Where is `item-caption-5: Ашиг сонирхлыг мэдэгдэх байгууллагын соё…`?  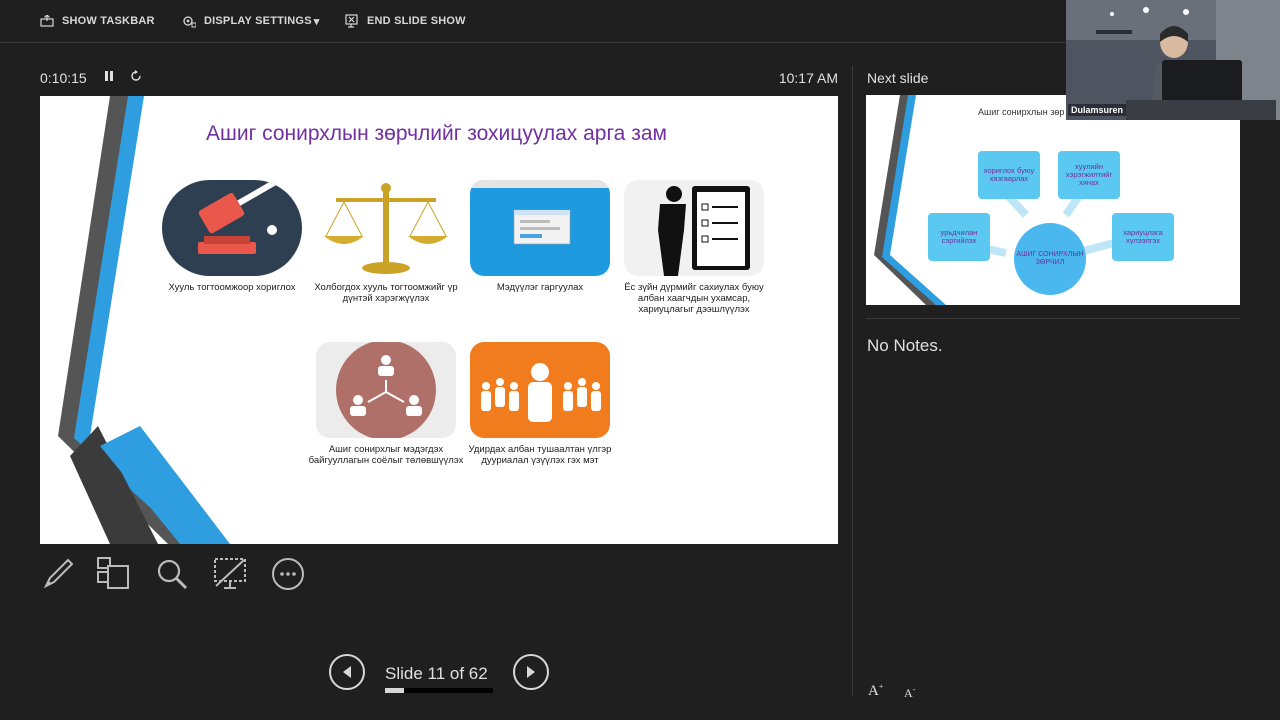
item-caption-5: Ашиг сонирхлыг мэдэгдэх байгууллагын соё… is located at coordinates (386, 455).